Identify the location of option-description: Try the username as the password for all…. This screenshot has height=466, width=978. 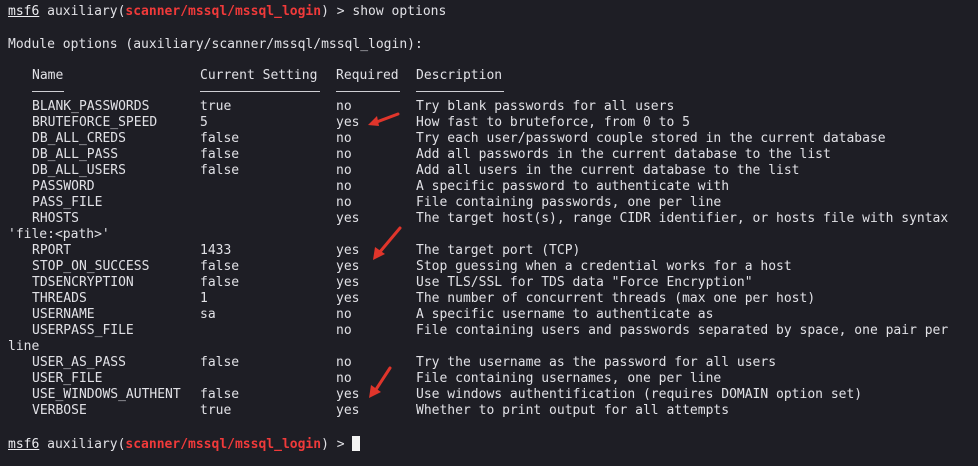
(596, 362).